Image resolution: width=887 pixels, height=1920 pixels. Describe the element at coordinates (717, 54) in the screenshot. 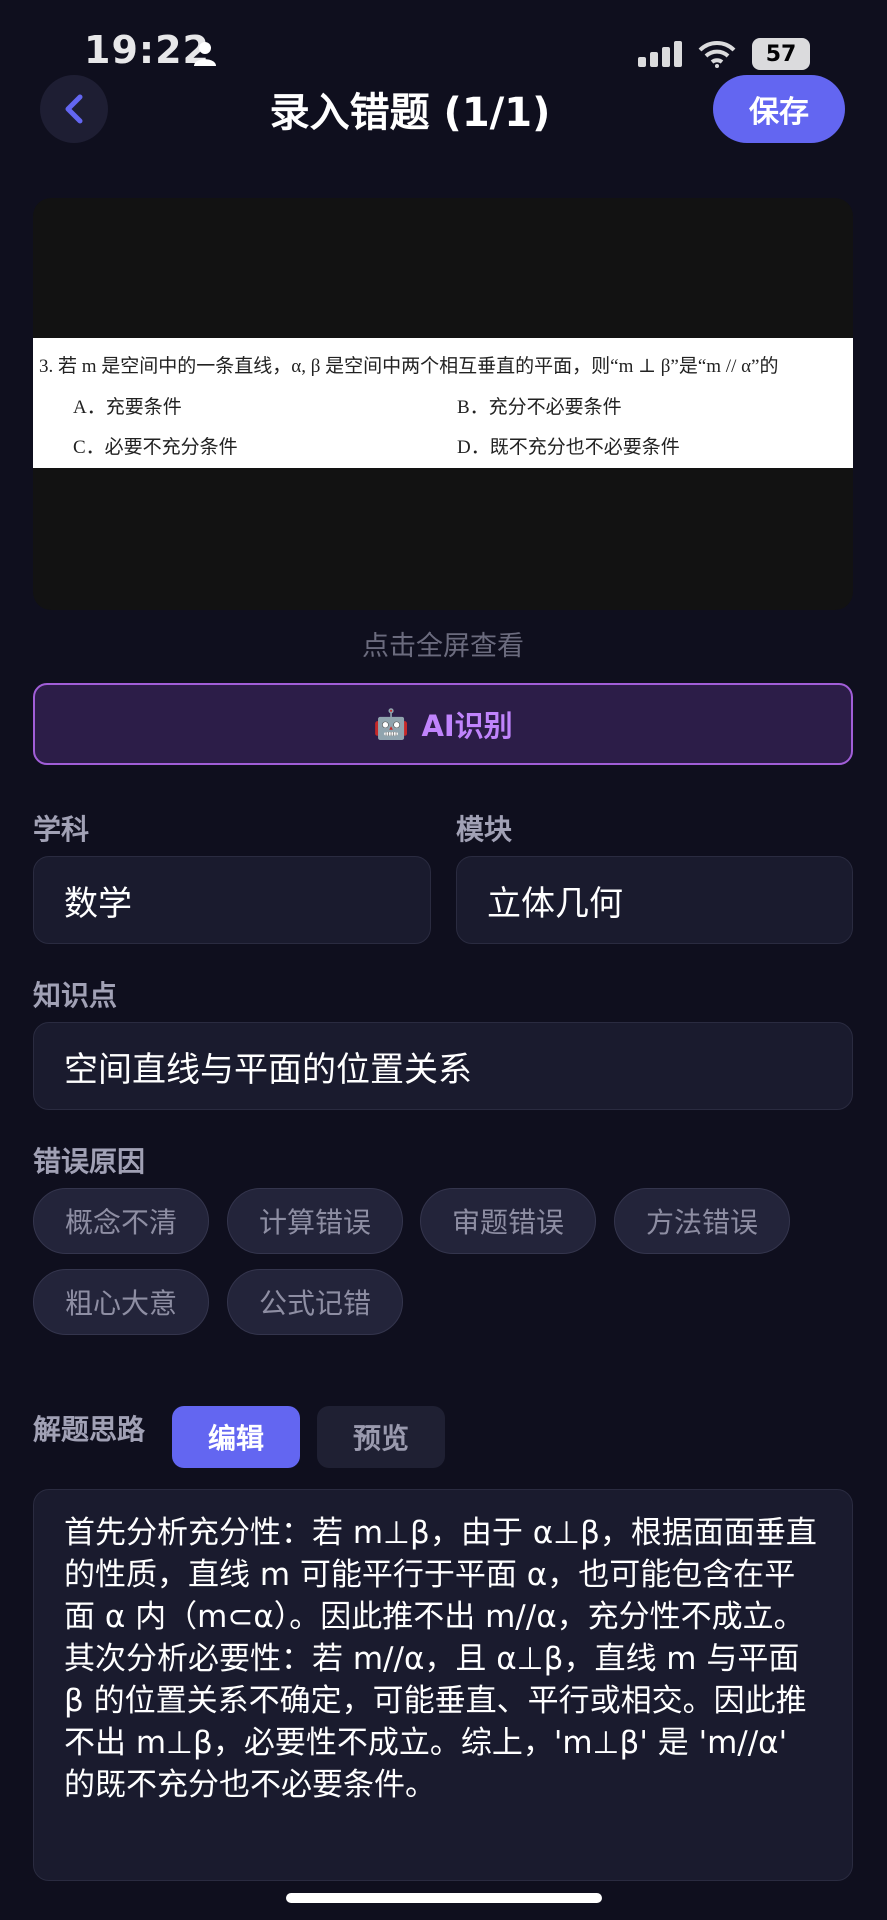

I see `wifi-icon` at that location.